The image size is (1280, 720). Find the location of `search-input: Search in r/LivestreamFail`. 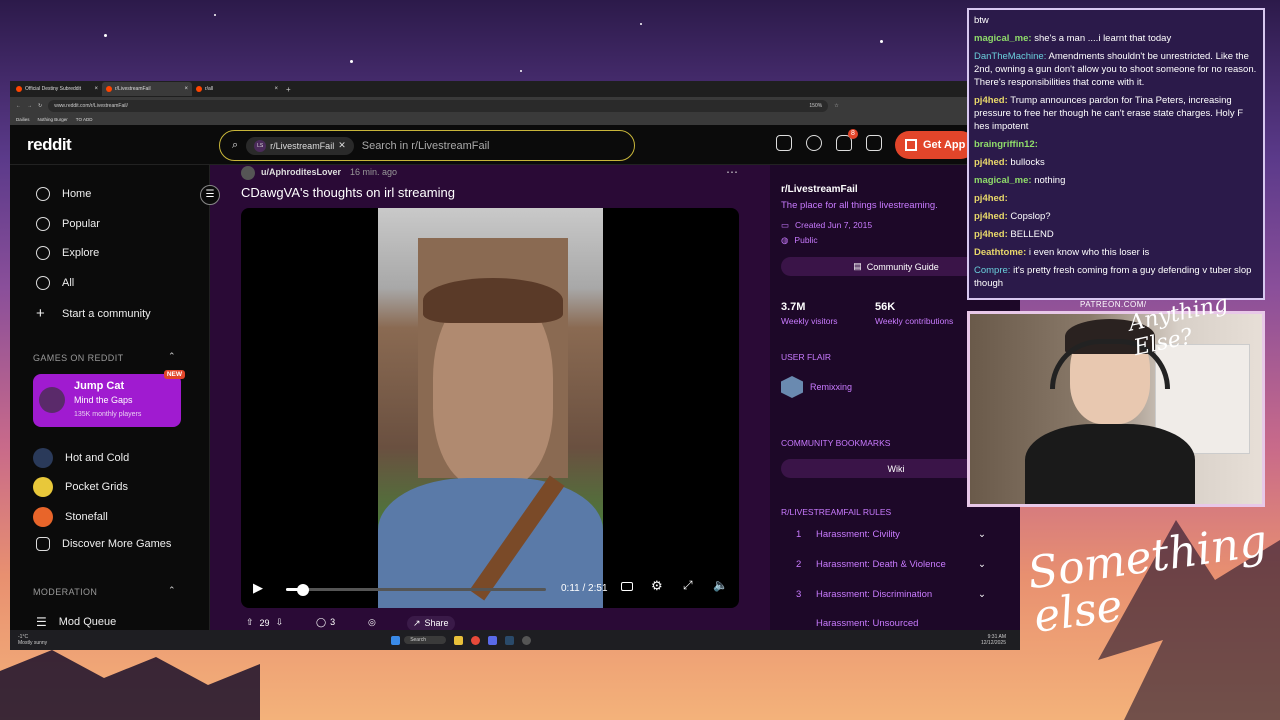

search-input: Search in r/LivestreamFail is located at coordinates (426, 146).